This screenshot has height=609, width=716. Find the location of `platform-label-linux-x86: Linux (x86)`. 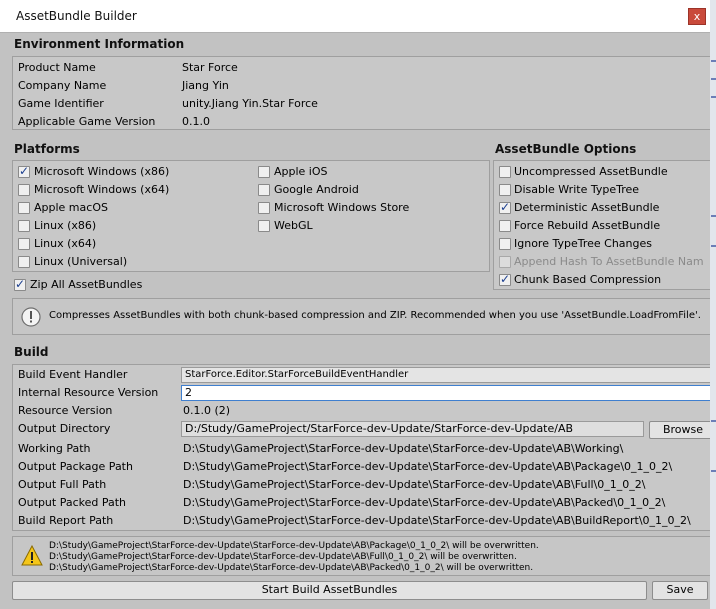

platform-label-linux-x86: Linux (x86) is located at coordinates (65, 225).